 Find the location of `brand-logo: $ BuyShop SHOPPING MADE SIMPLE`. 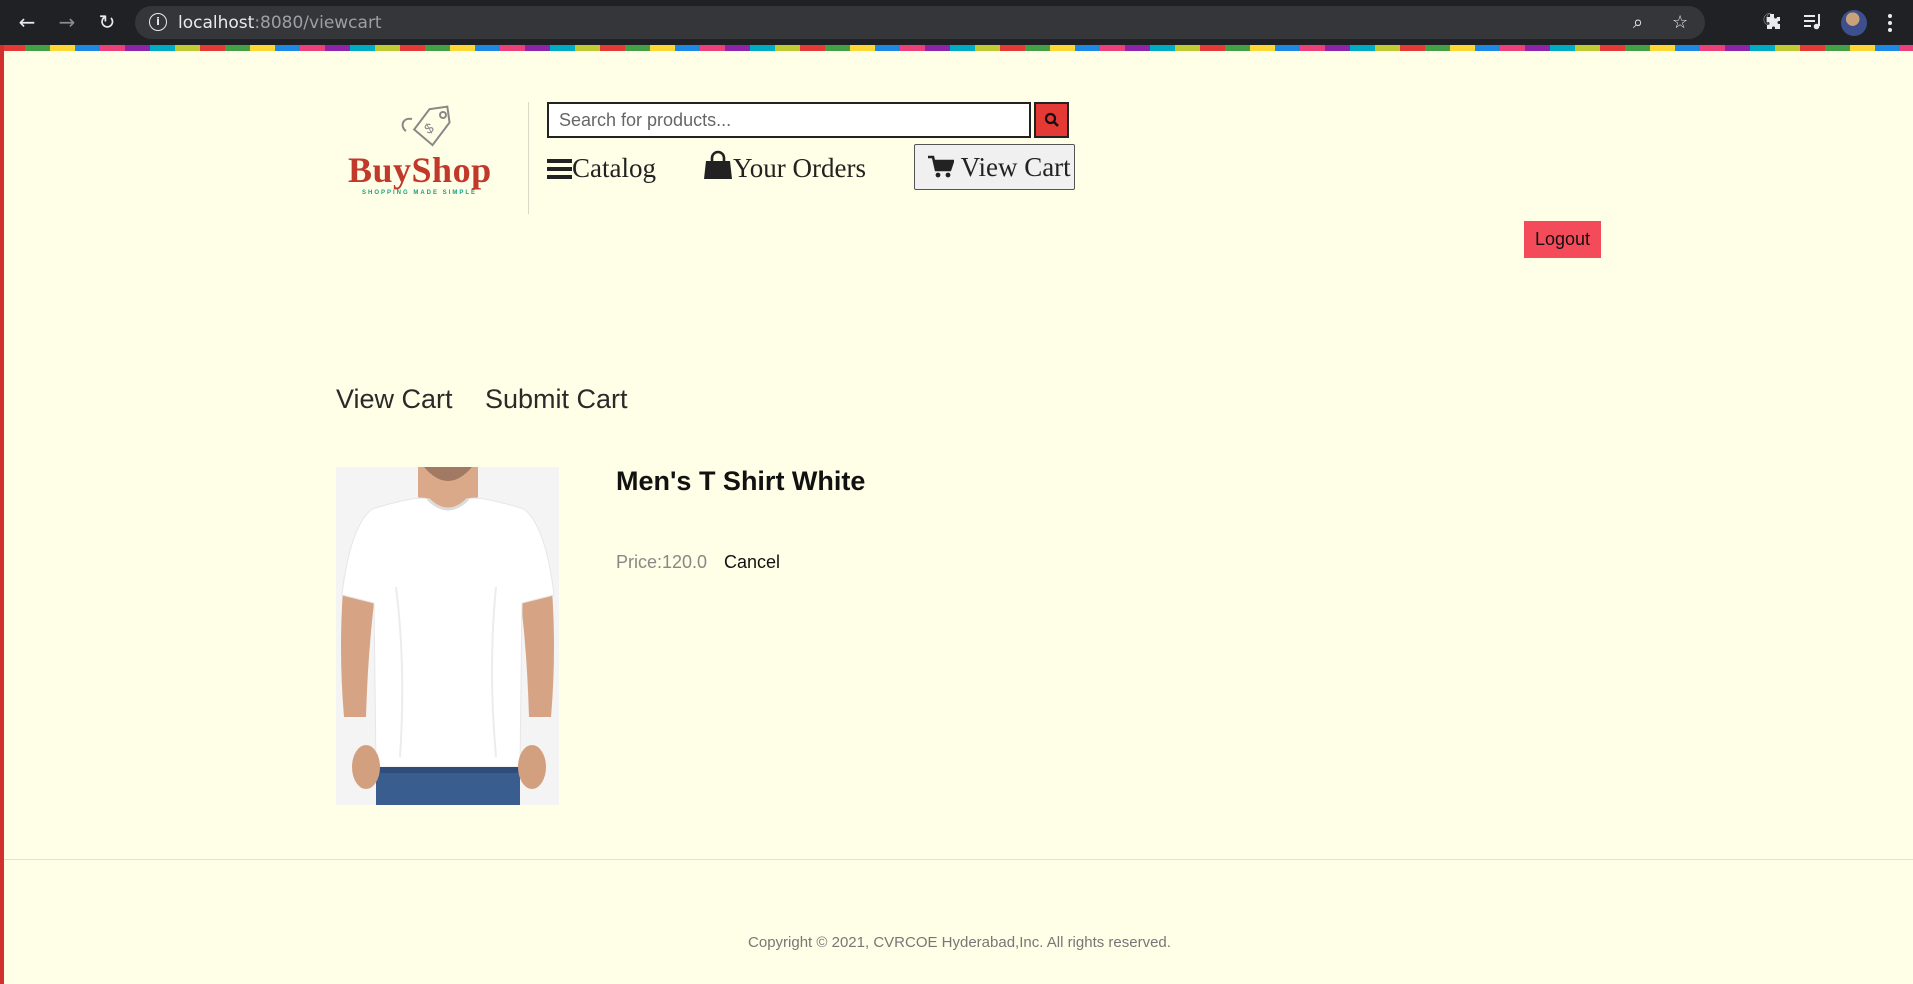

brand-logo: $ BuyShop SHOPPING MADE SIMPLE is located at coordinates (420, 153).